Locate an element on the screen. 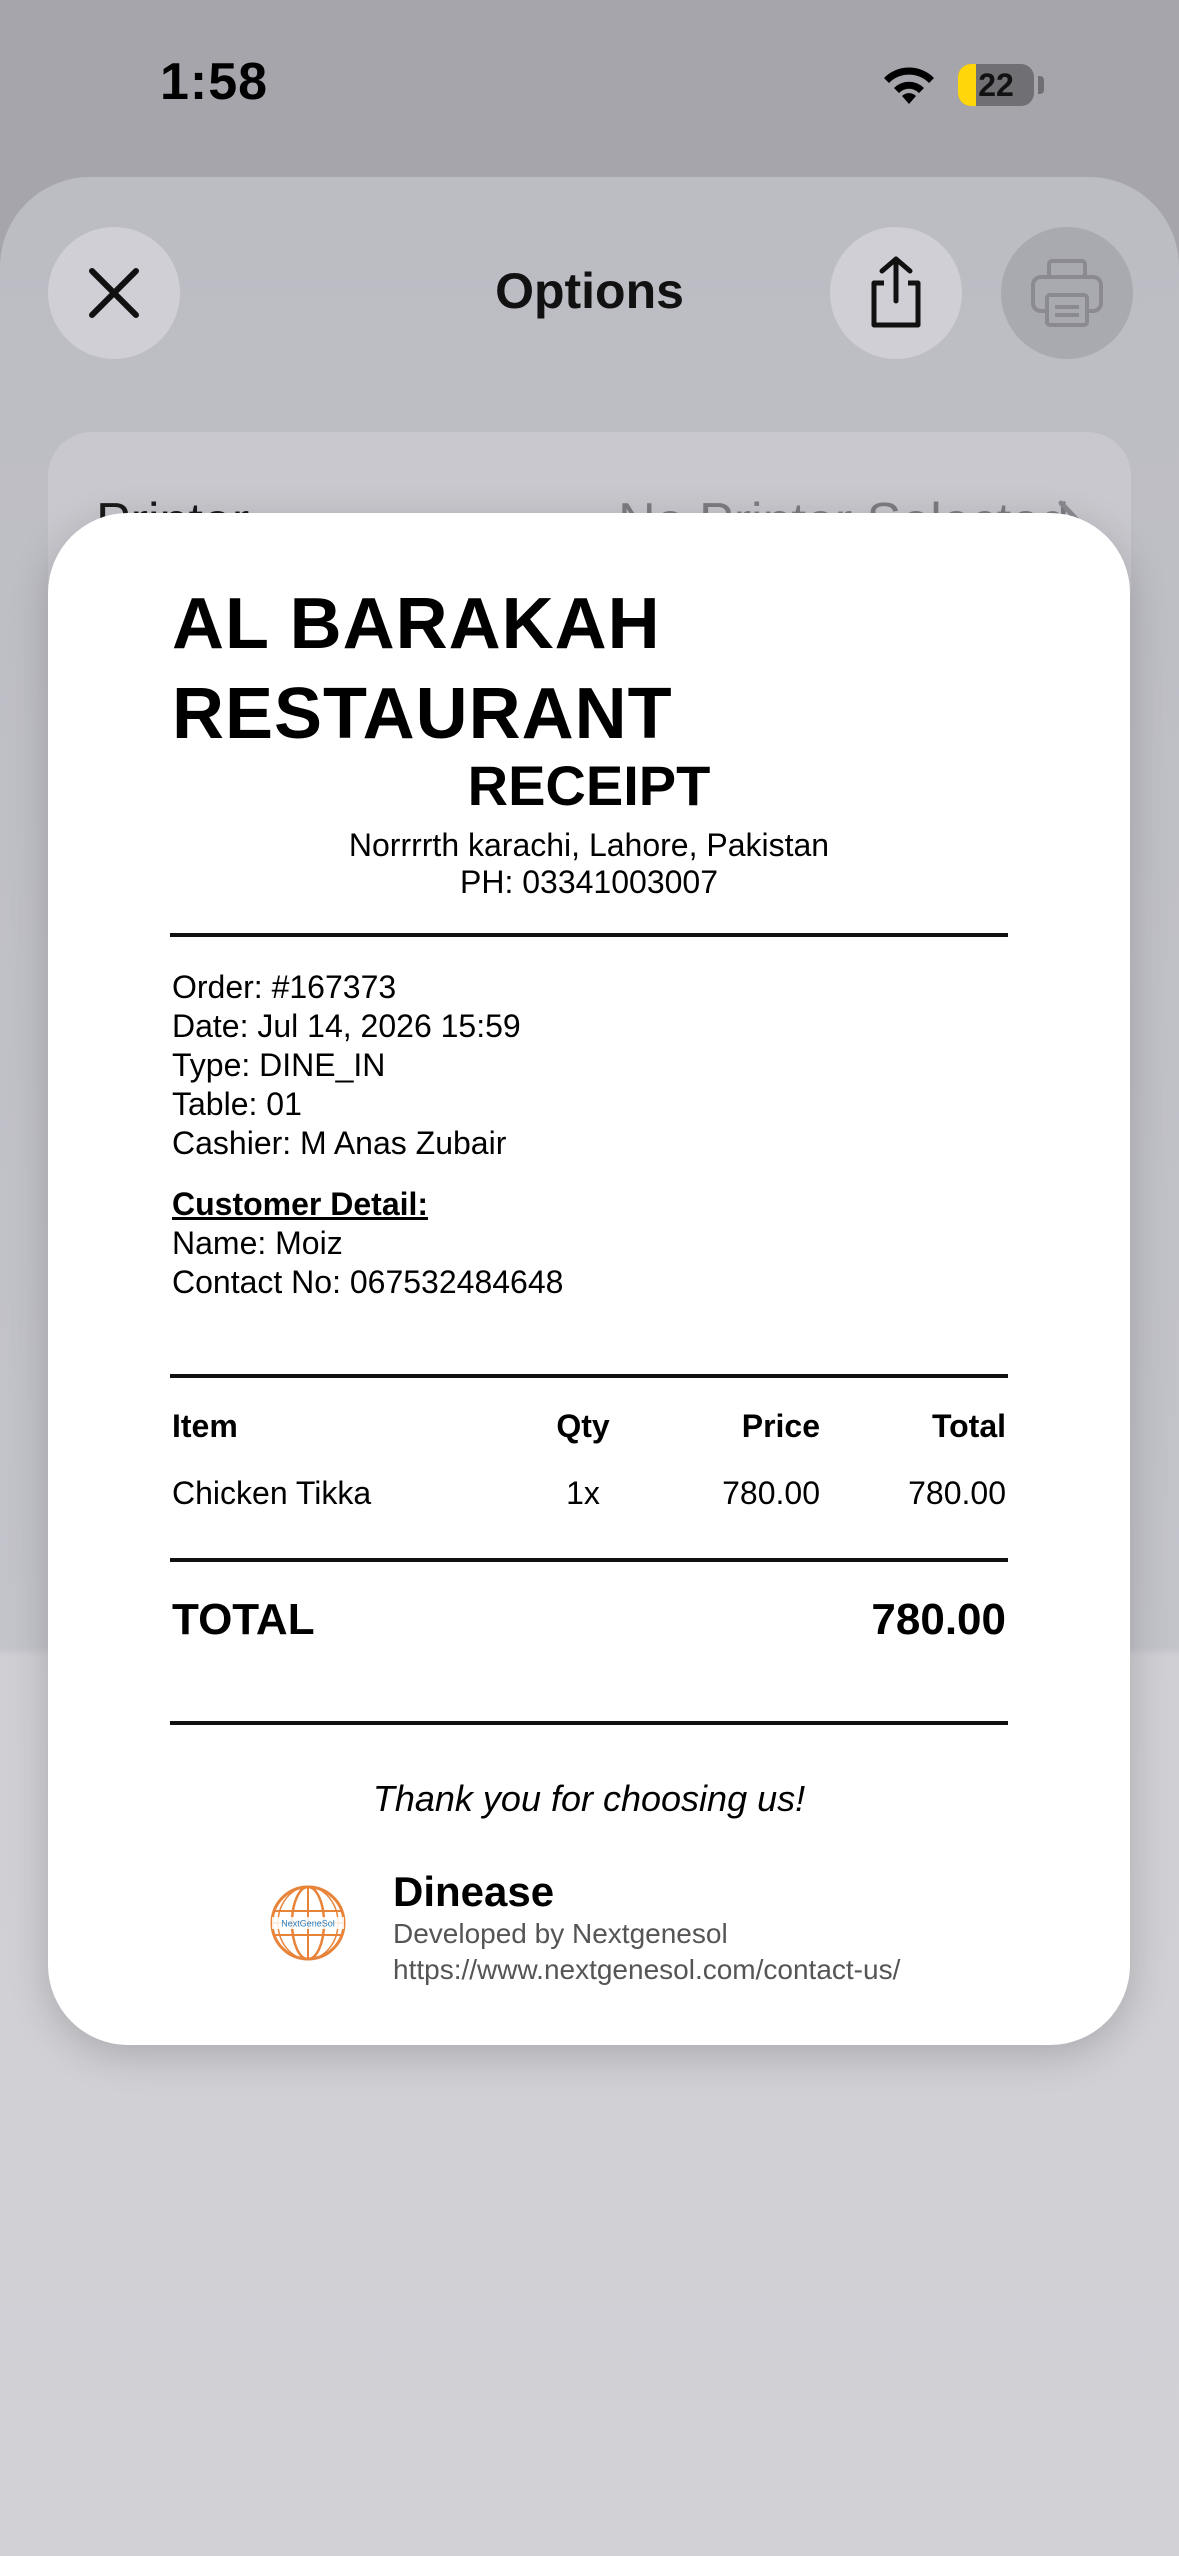 This screenshot has height=2556, width=1179. developer-url: https://www.nextgenesol.com/contact-us/ is located at coordinates (646, 1970).